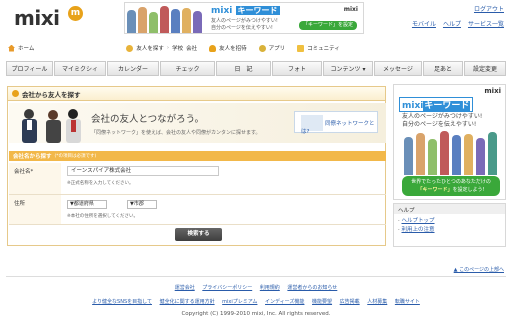  What do you see at coordinates (297, 68) in the screenshot?
I see `menu-photo: フォト` at bounding box center [297, 68].